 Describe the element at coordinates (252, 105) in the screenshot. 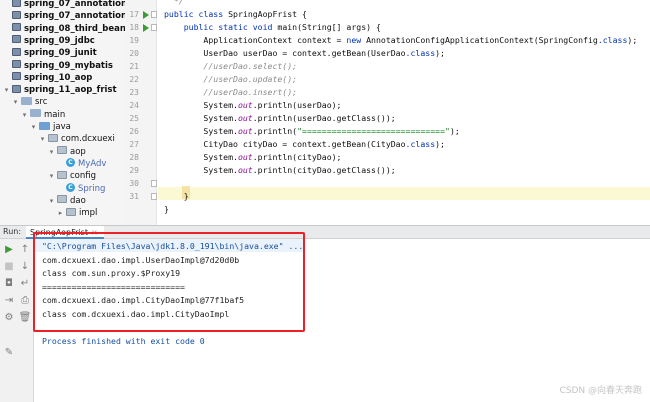

I see `code-line: System.out.println(userDao);` at that location.